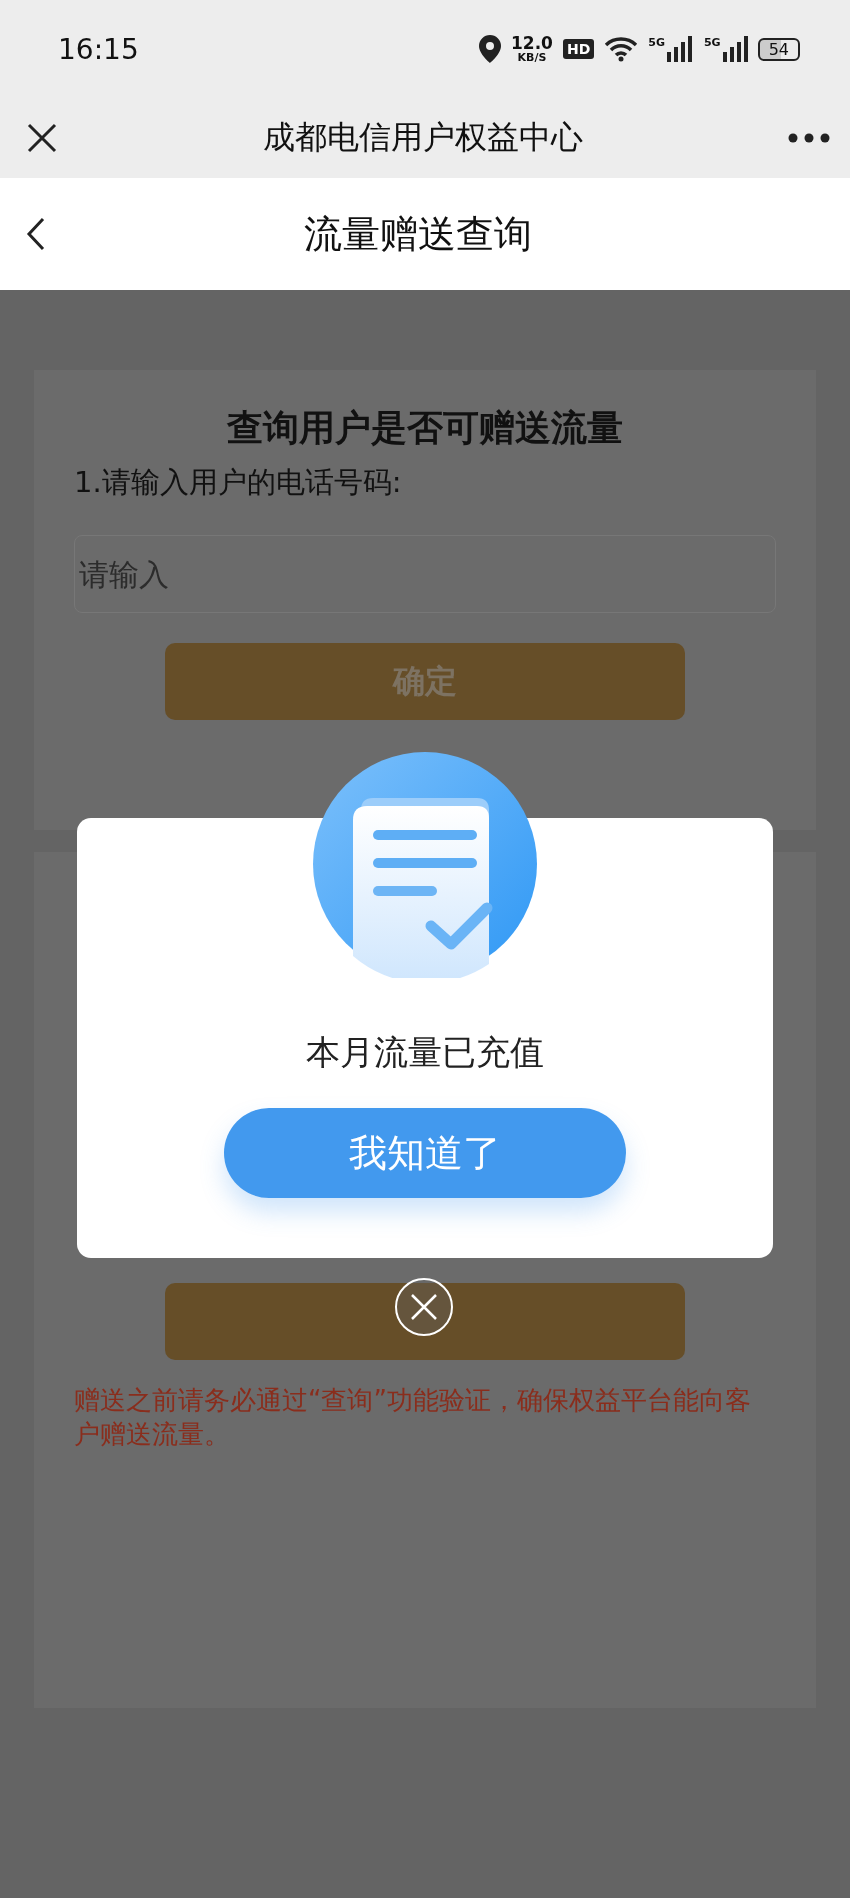 The image size is (850, 1898). What do you see at coordinates (99, 49) in the screenshot?
I see `status-time: 16:15` at bounding box center [99, 49].